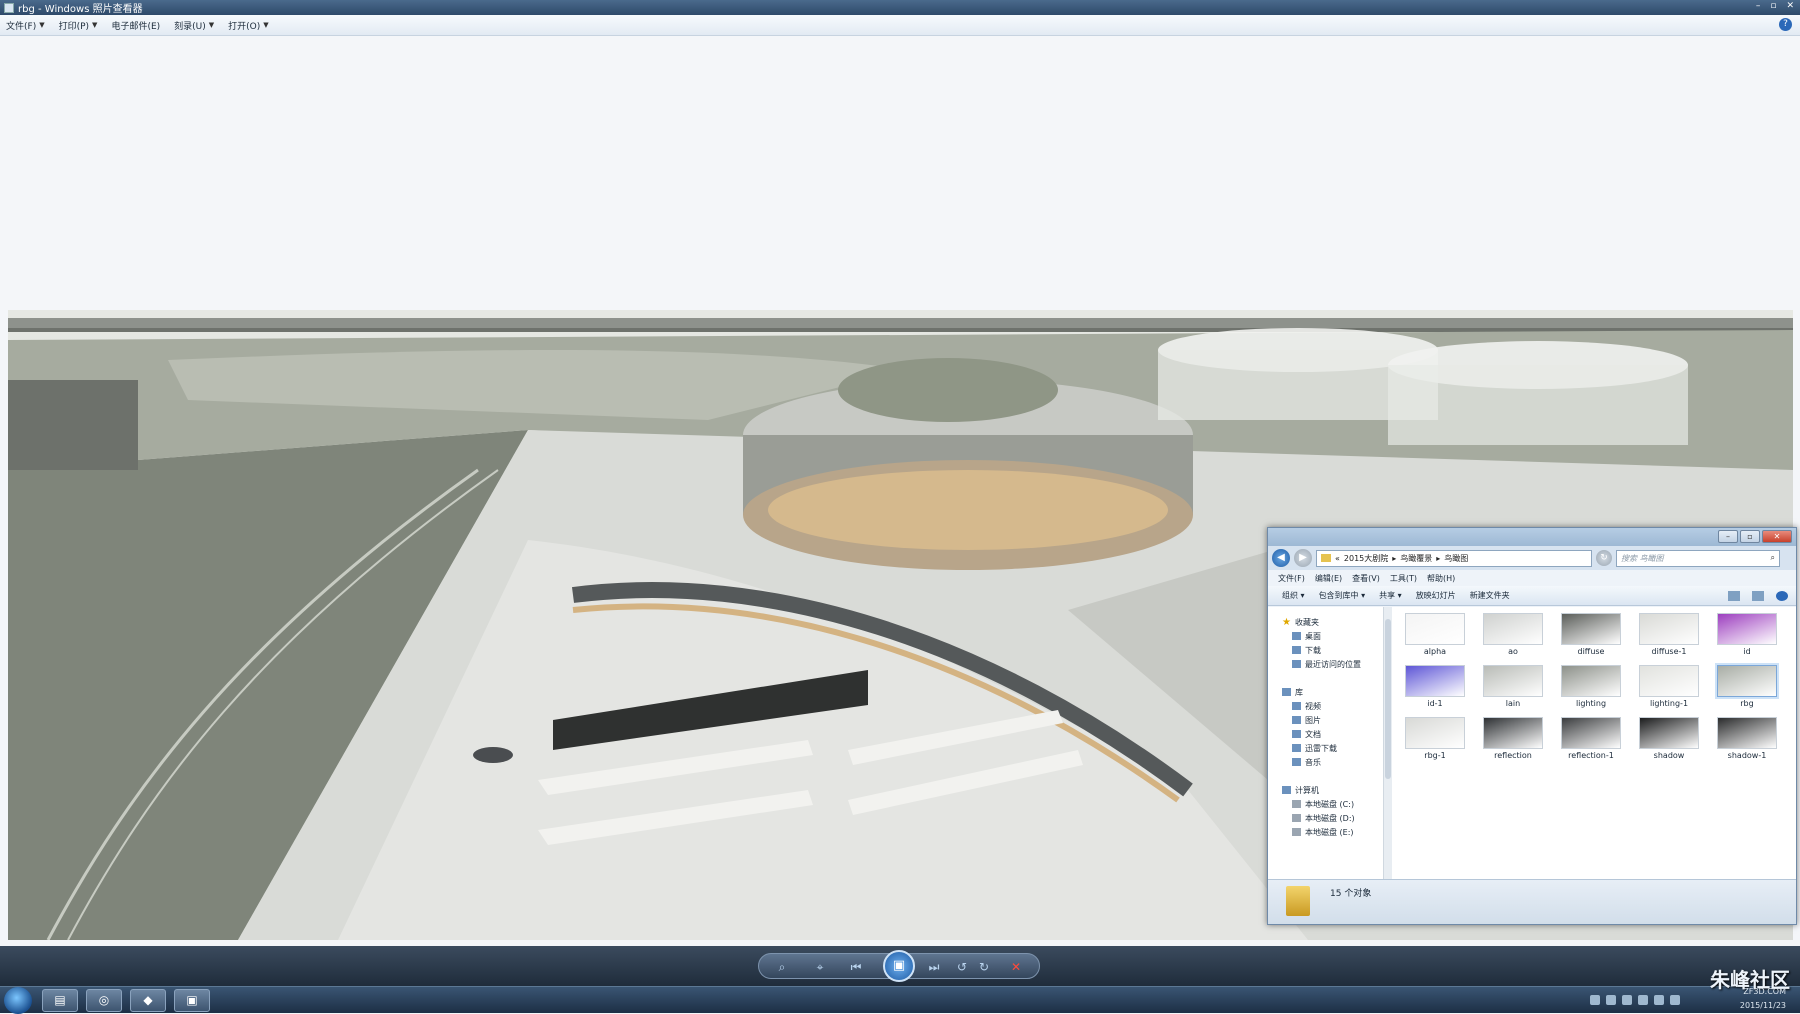 The height and width of the screenshot is (1014, 1800). What do you see at coordinates (1016, 967) in the screenshot?
I see `delete-icon: ✕` at bounding box center [1016, 967].